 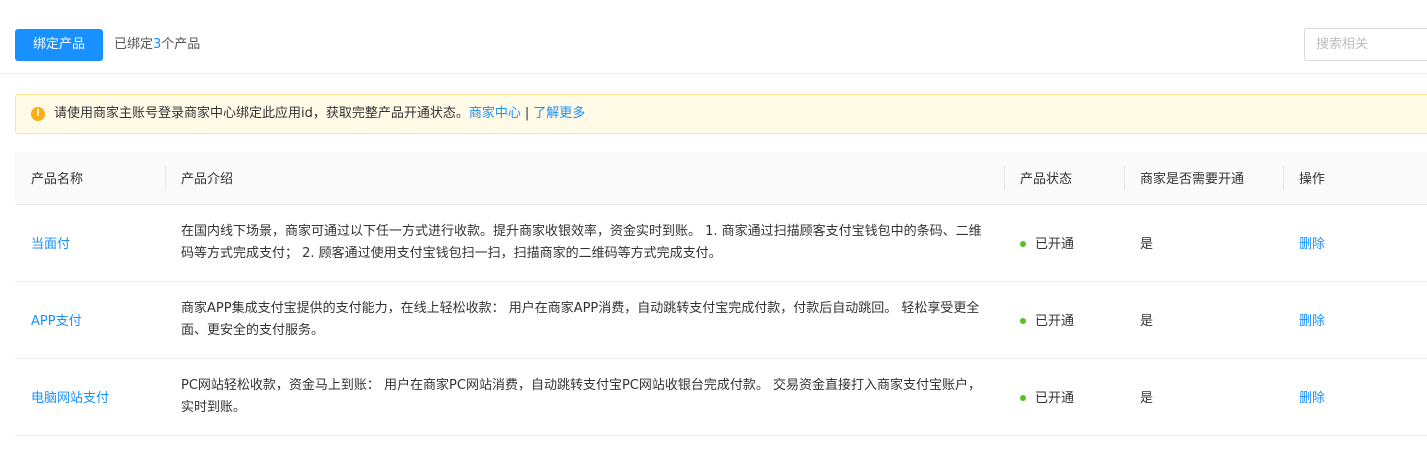 I want to click on warning-icon: !, so click(x=38, y=114).